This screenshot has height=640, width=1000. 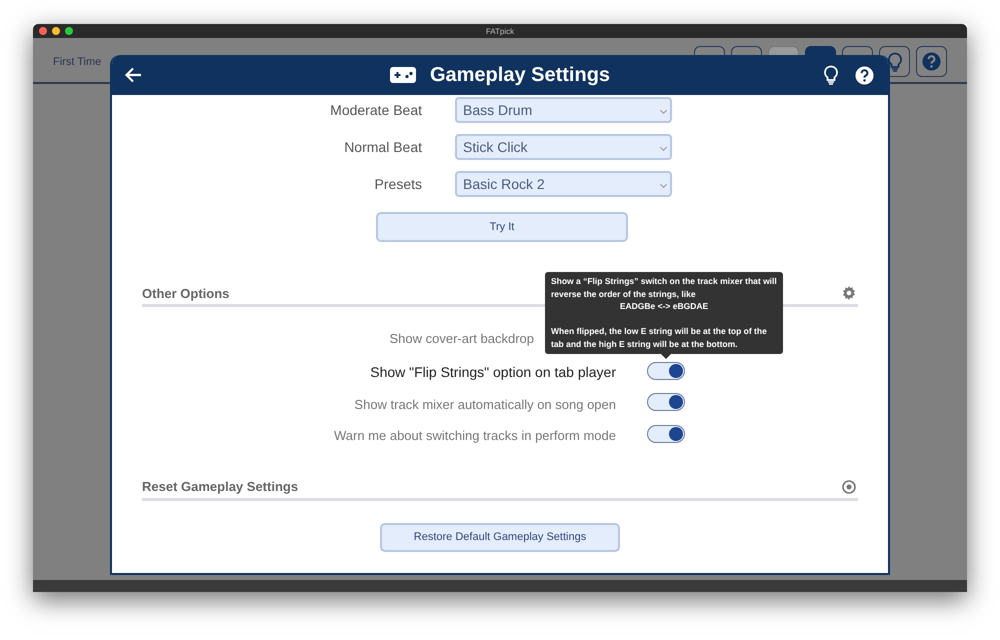 What do you see at coordinates (69, 31) in the screenshot?
I see `zoom-window-button` at bounding box center [69, 31].